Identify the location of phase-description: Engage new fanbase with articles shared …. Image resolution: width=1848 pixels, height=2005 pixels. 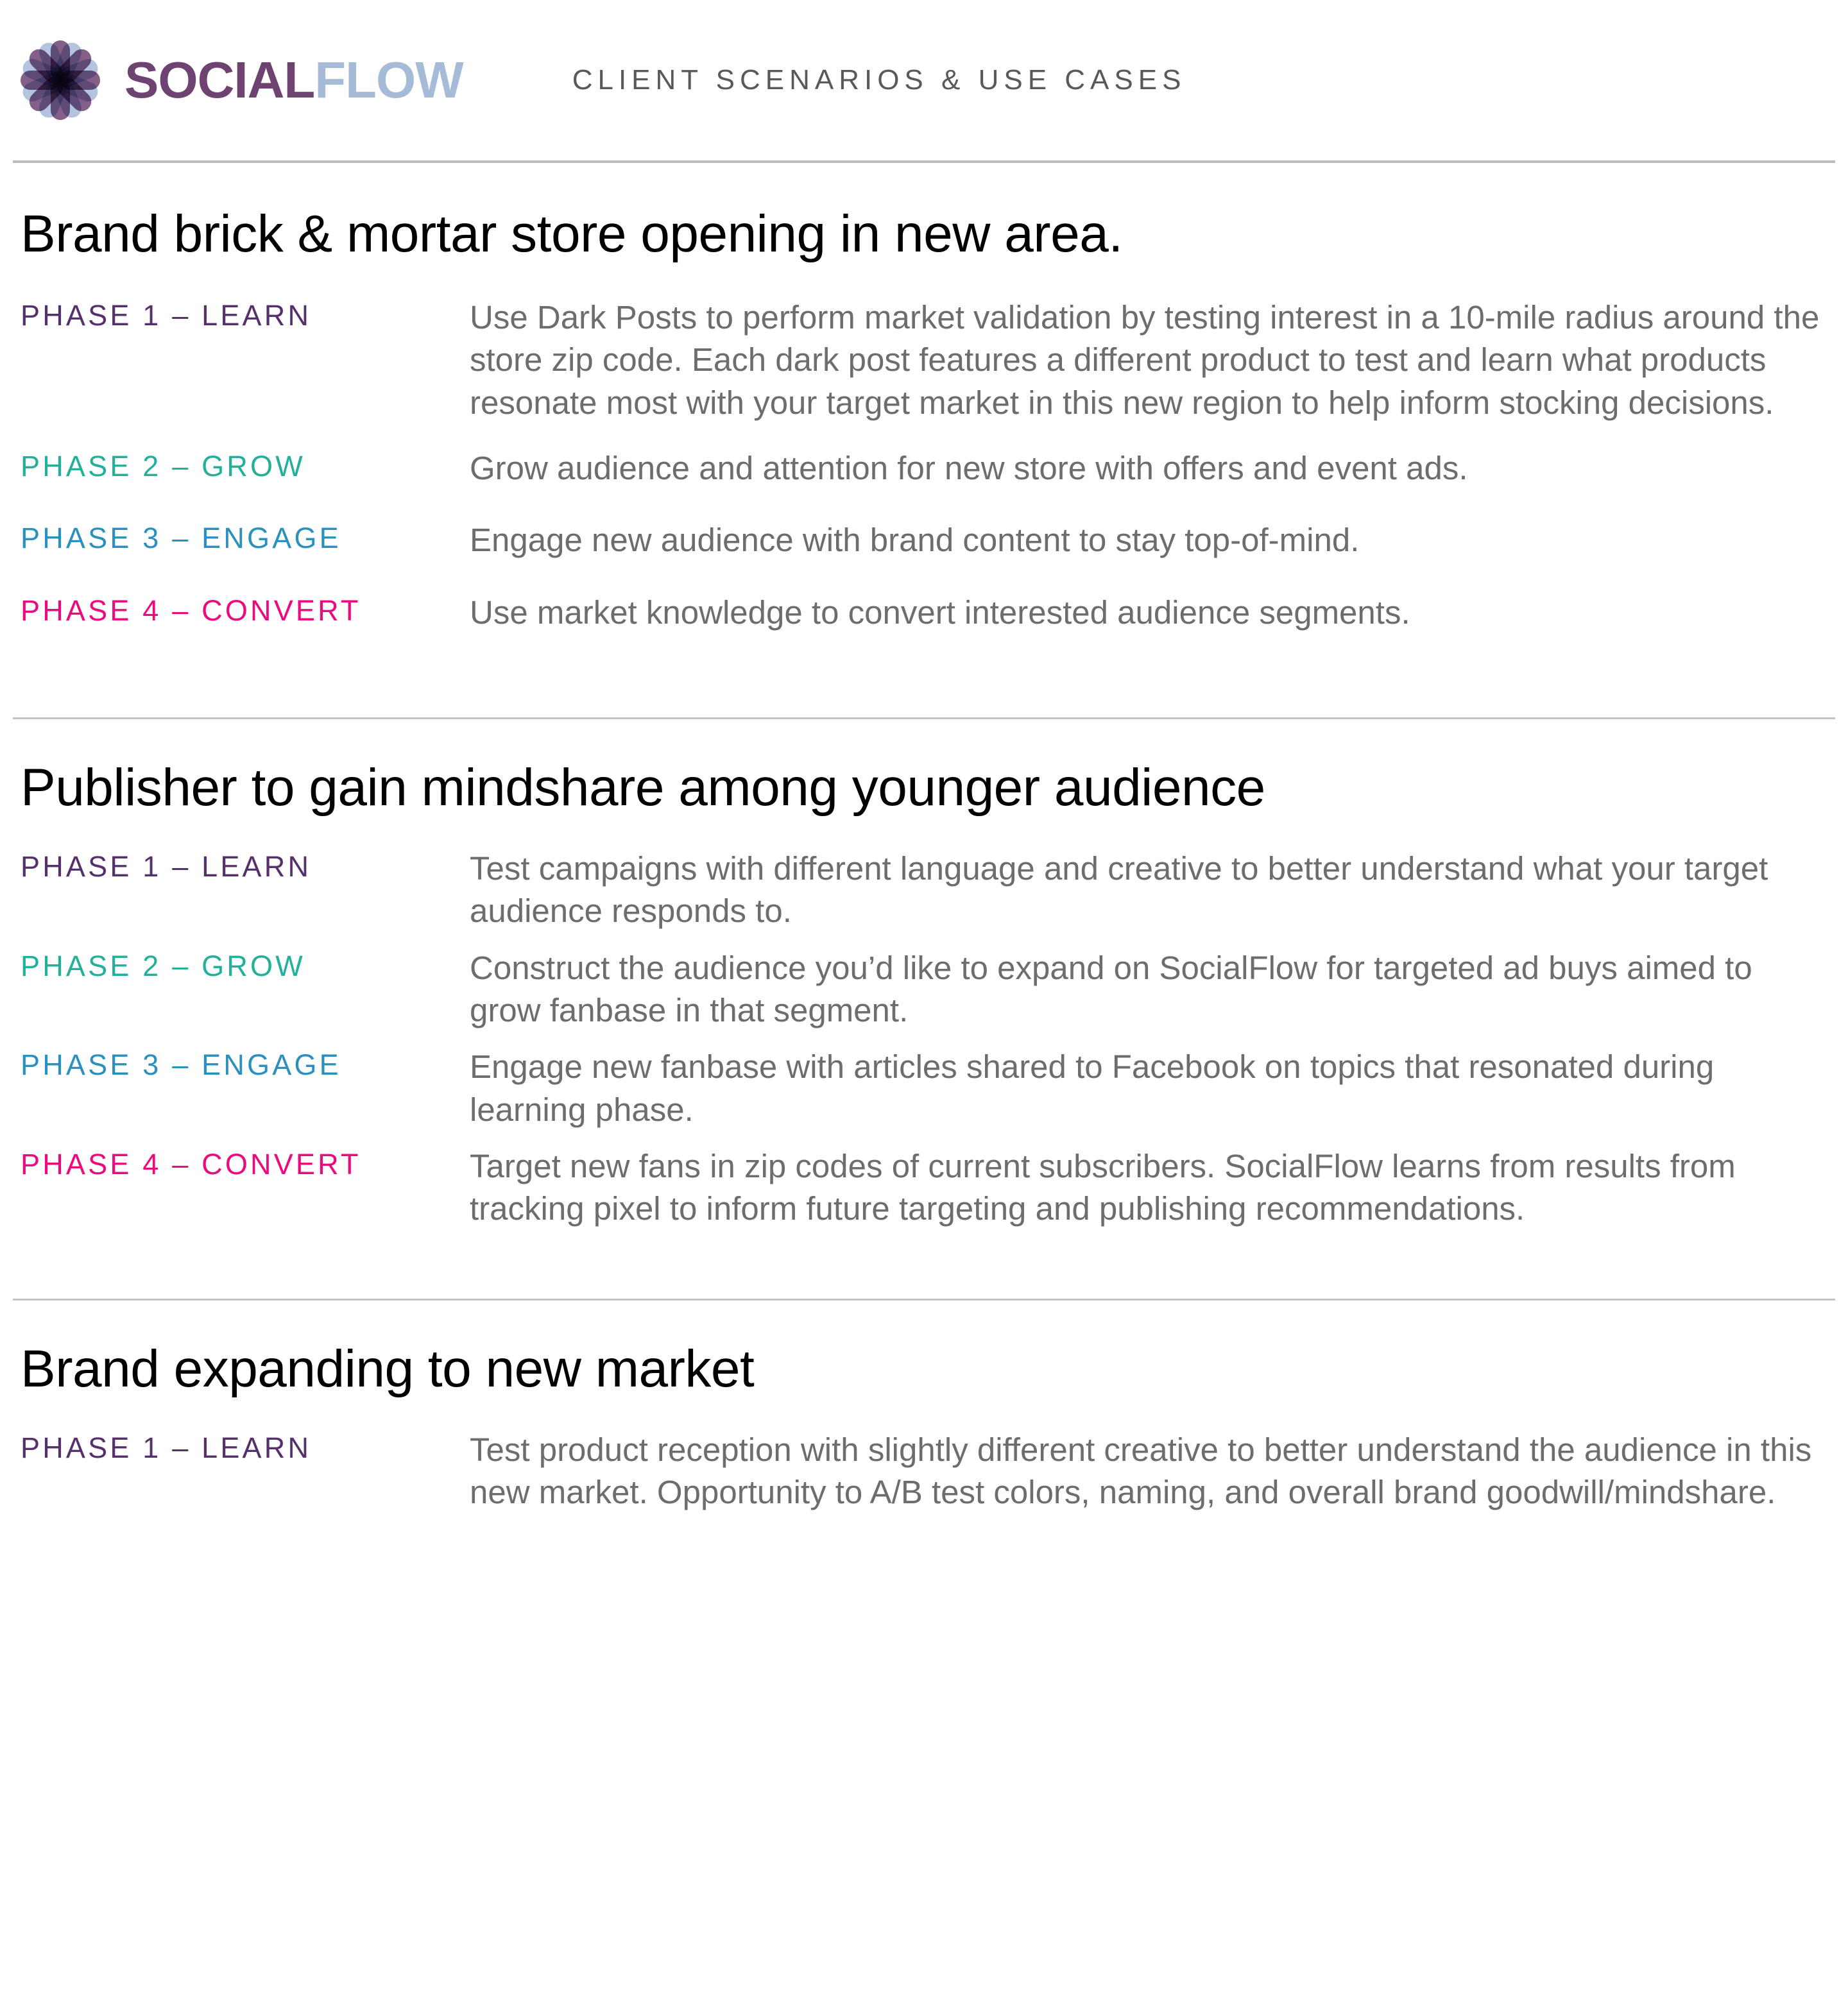
(1092, 1088).